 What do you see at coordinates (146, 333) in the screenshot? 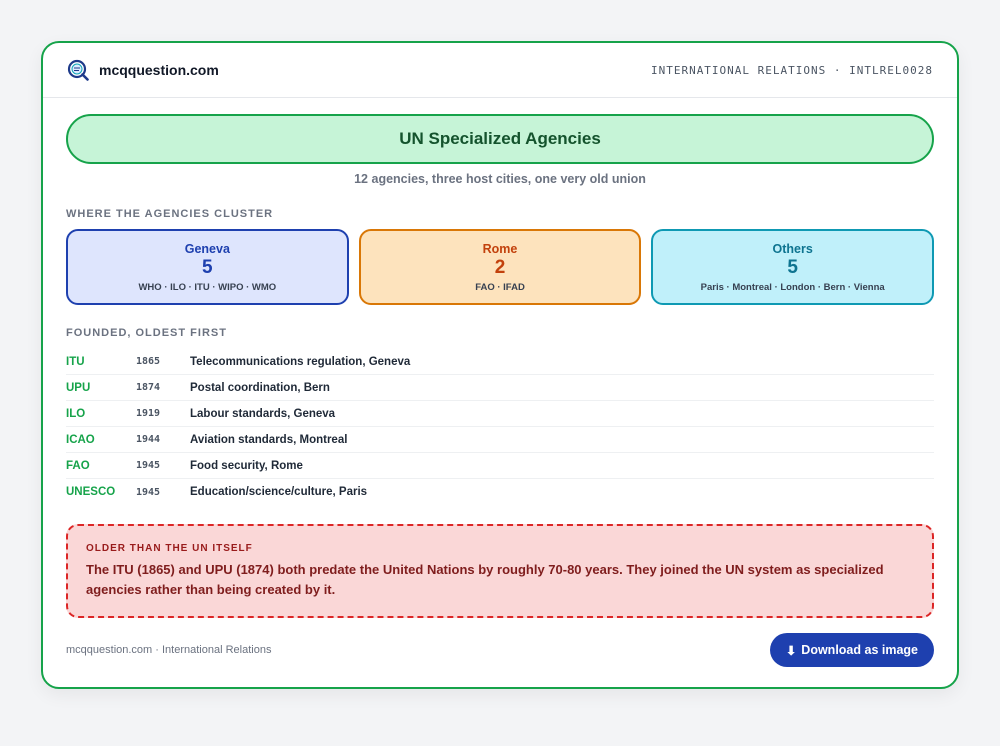
I see `founded-section-label: FOUNDED, OLDEST FIRST` at bounding box center [146, 333].